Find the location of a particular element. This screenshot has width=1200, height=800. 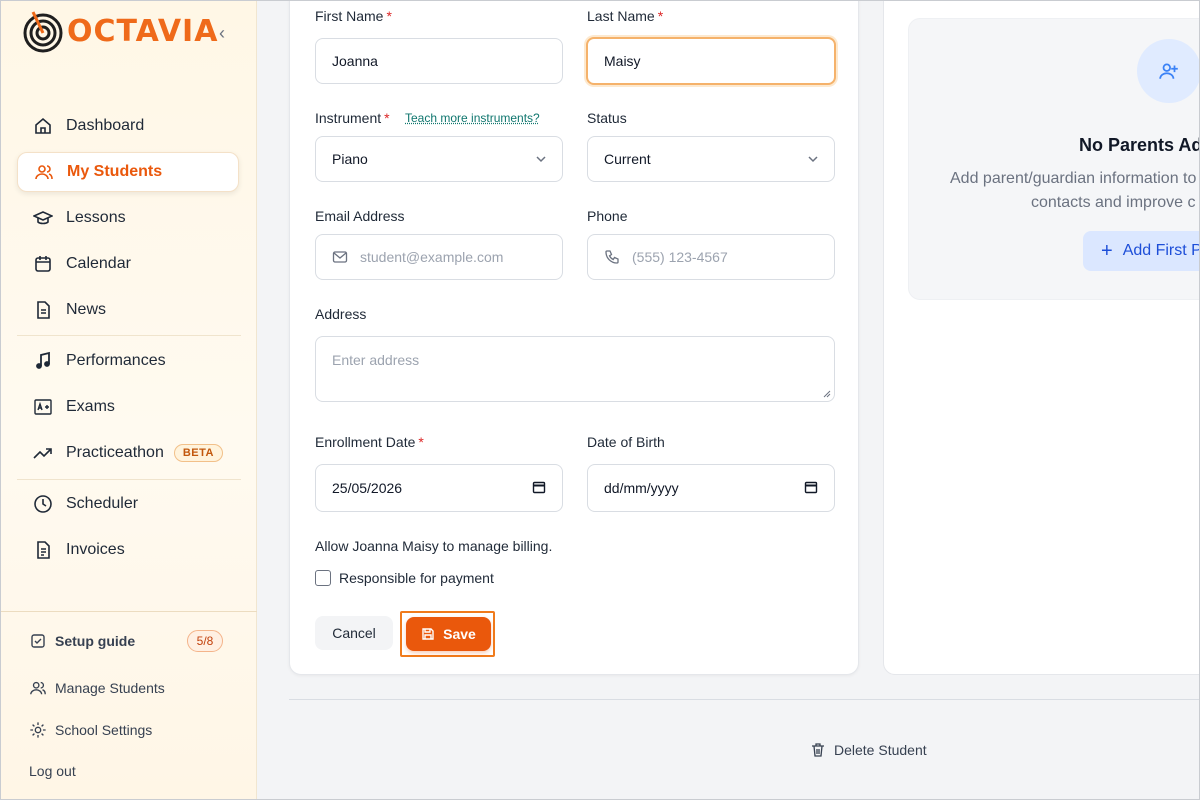

sidebar-item-news: News is located at coordinates (128, 310).